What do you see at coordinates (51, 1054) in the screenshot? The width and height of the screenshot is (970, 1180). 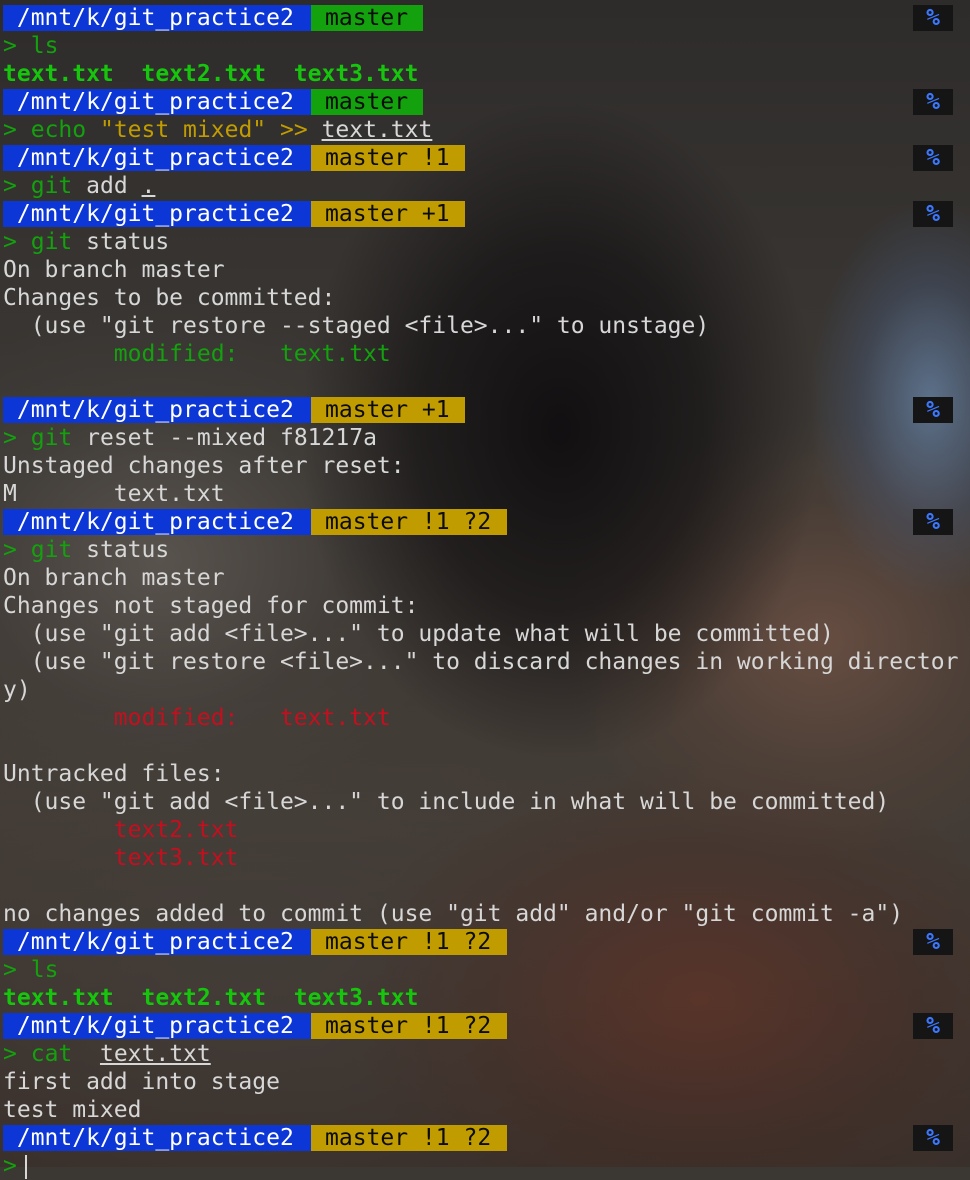 I see `command-name: cat` at bounding box center [51, 1054].